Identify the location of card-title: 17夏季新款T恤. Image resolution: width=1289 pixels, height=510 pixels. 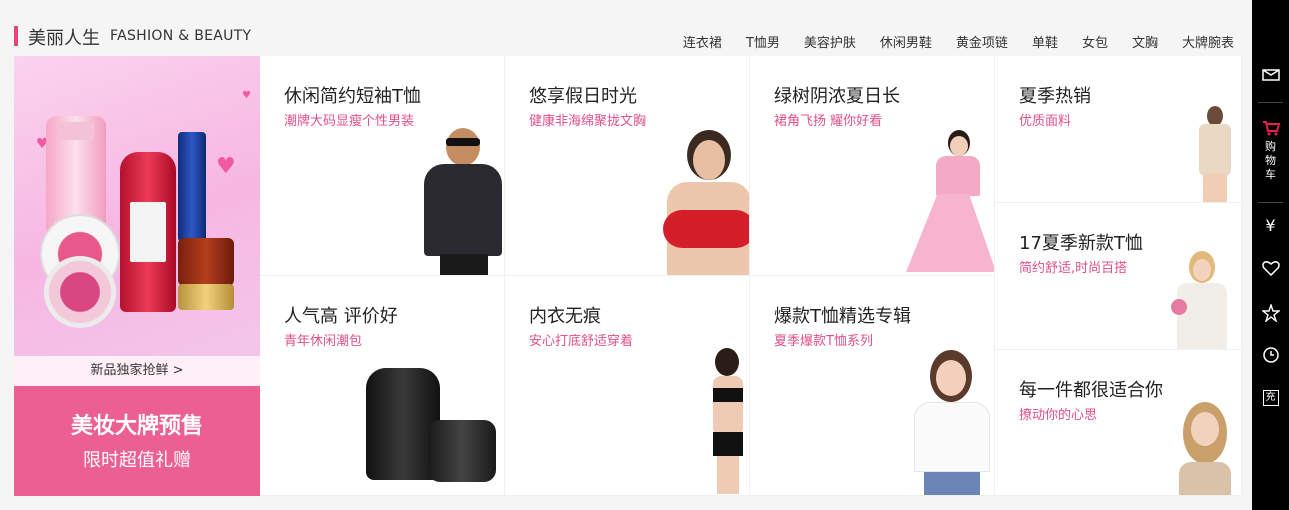
(1081, 243).